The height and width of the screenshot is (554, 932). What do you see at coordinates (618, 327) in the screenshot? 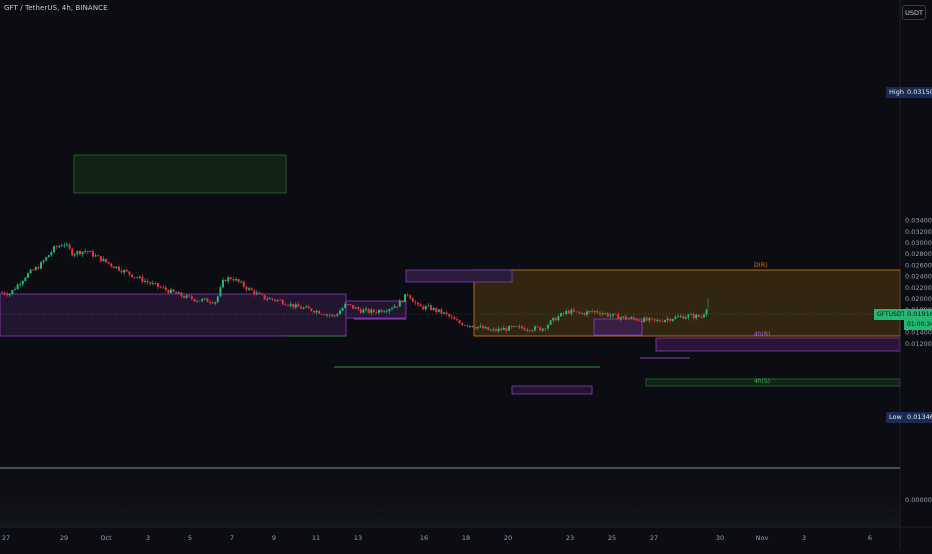
I see `zone-purple-right-small` at bounding box center [618, 327].